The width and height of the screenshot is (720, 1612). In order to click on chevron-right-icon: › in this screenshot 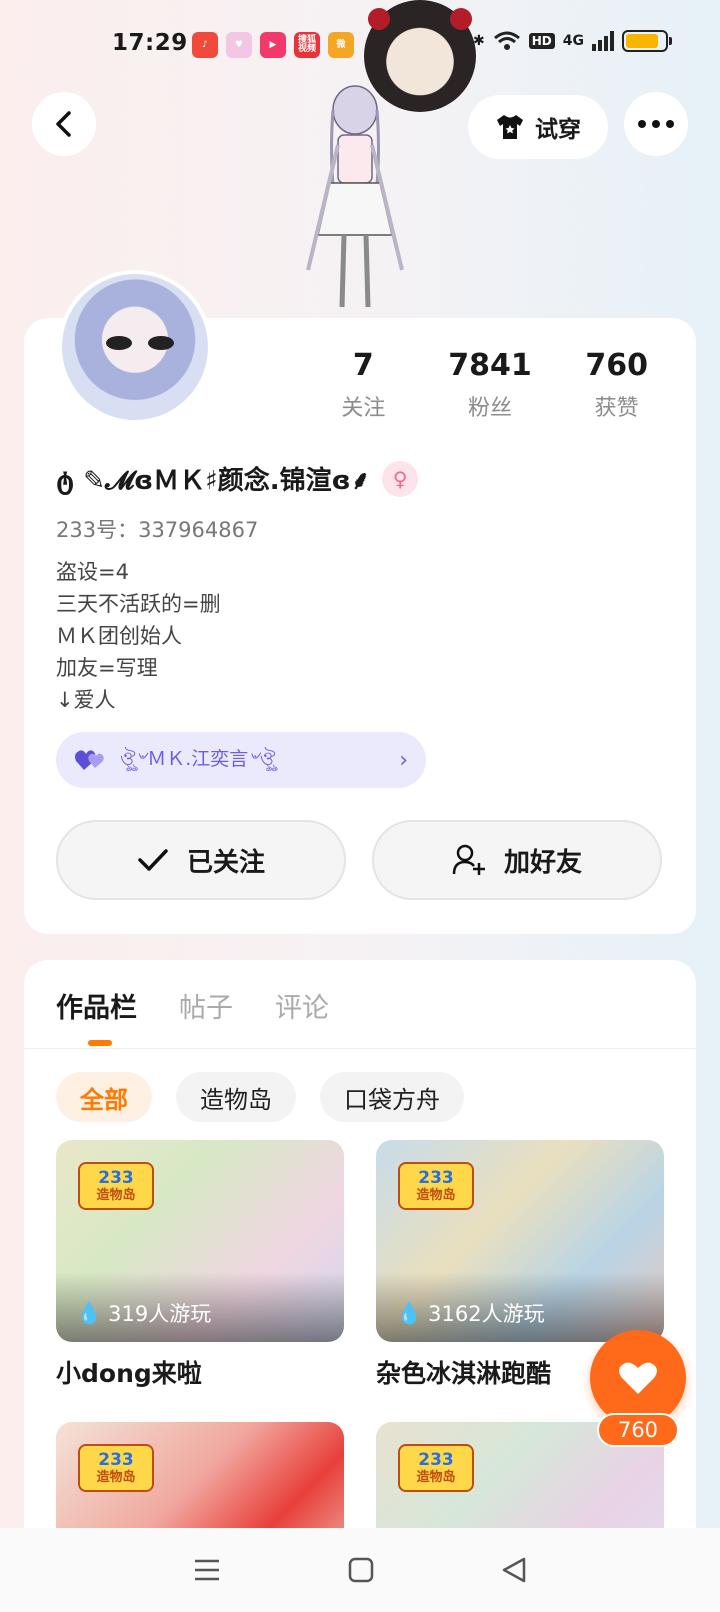, I will do `click(403, 760)`.